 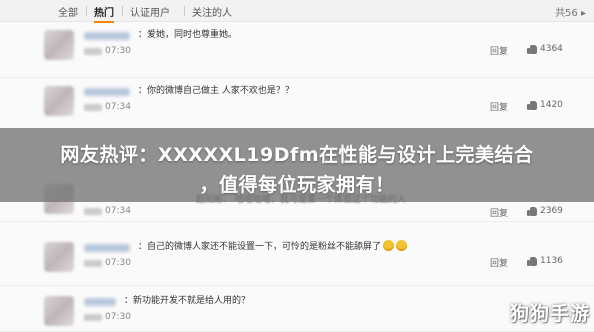 I want to click on like-count: 2369, so click(x=551, y=211).